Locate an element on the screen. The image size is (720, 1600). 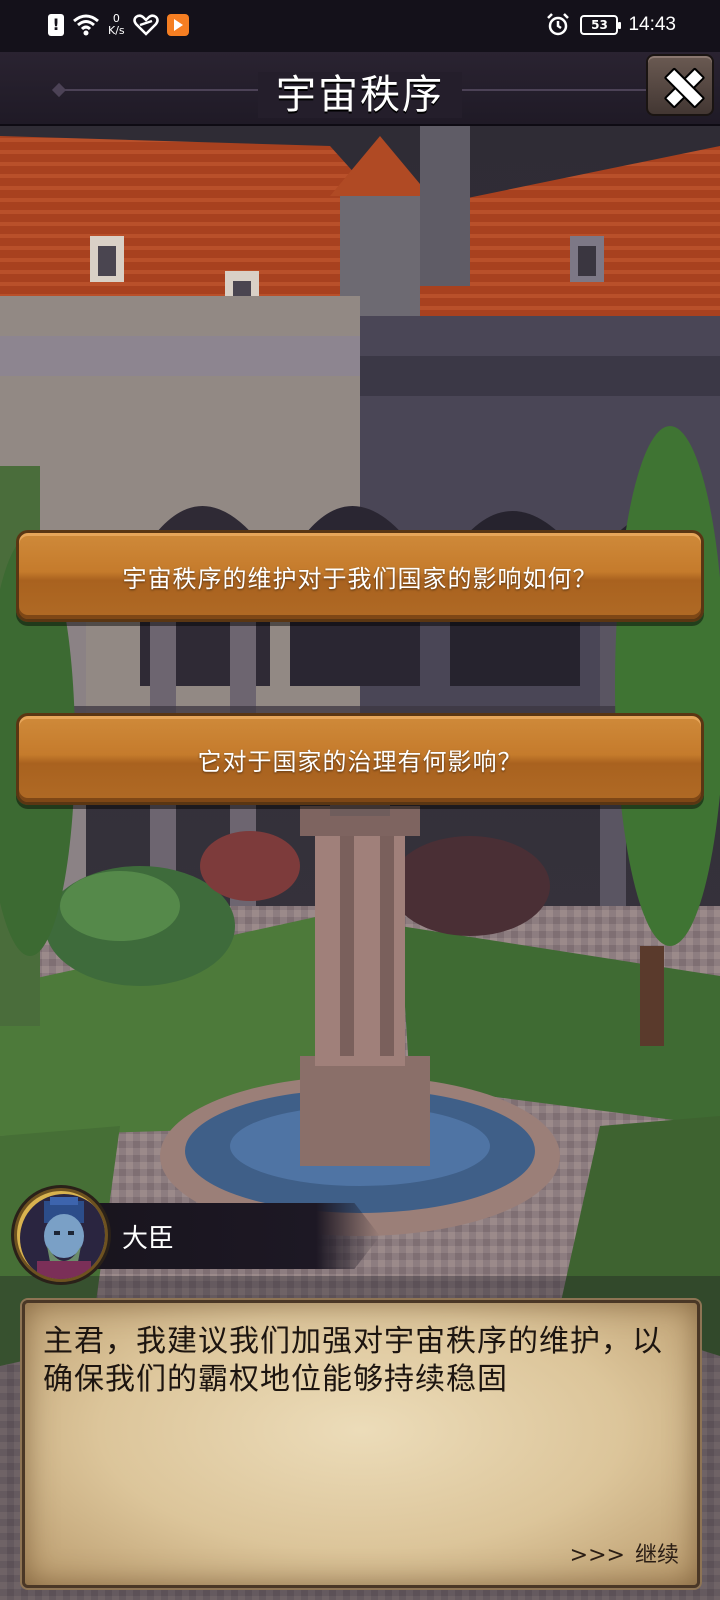
status-bar: 0 K/s 53 14:43 is located at coordinates (360, 26).